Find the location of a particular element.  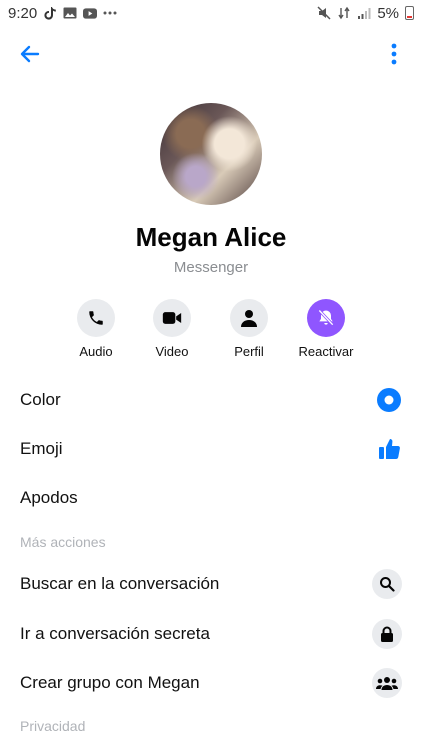

status-time: 9:20 is located at coordinates (23, 13).